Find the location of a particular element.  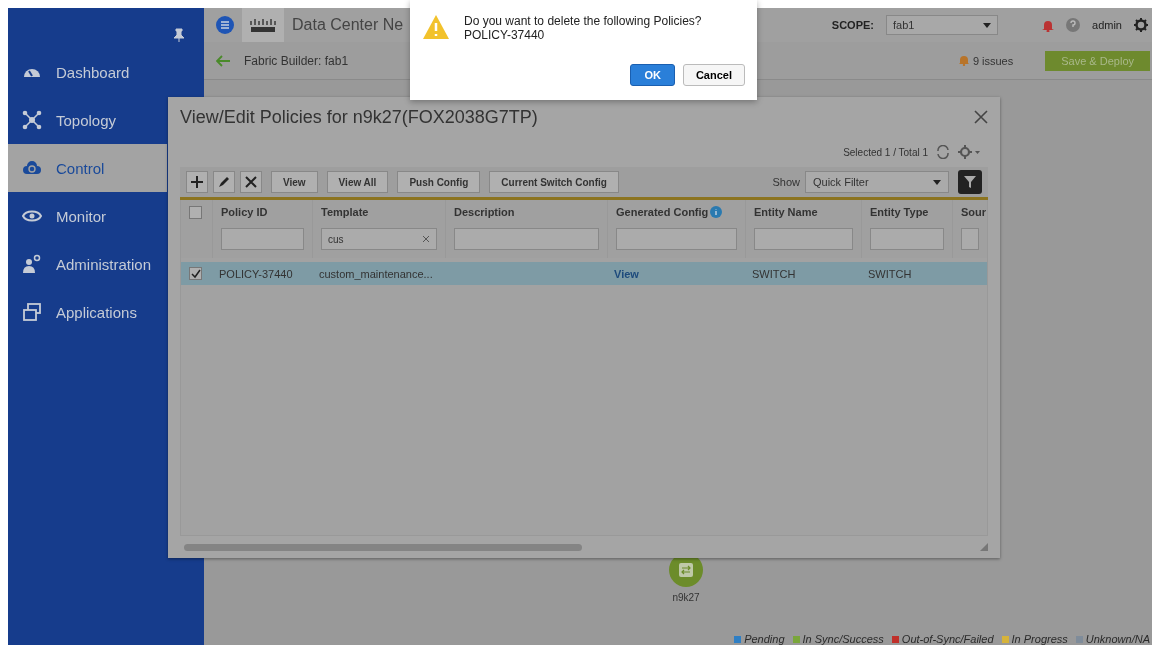

cancel-button: Cancel is located at coordinates (713, 75).